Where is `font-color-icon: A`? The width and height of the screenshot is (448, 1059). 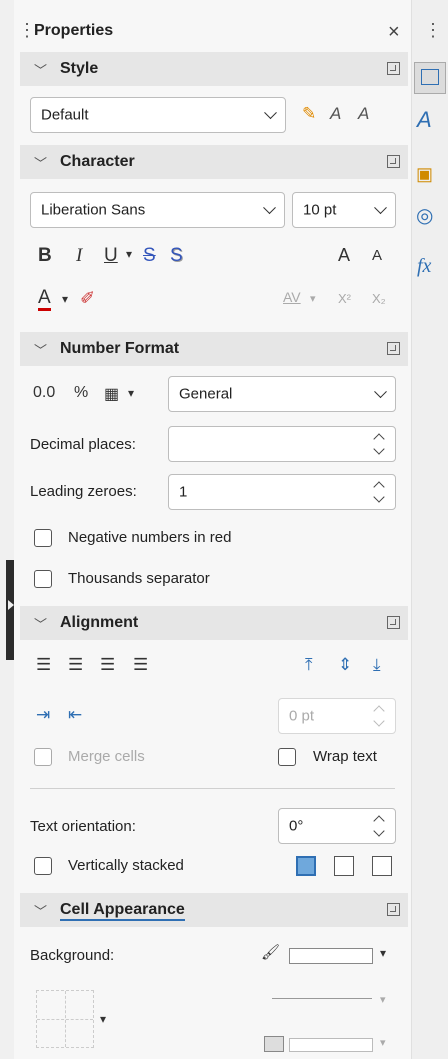
font-color-icon: A is located at coordinates (44, 299).